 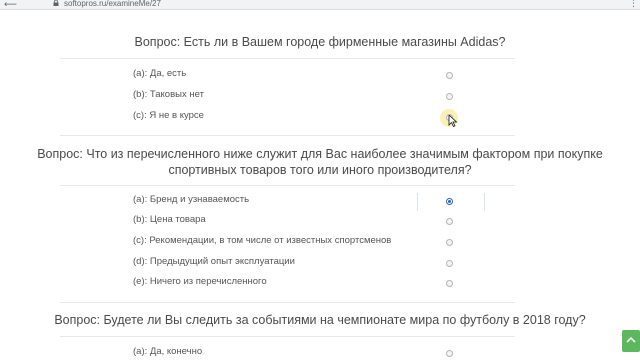 What do you see at coordinates (449, 96) in the screenshot?
I see `option-1b-radio` at bounding box center [449, 96].